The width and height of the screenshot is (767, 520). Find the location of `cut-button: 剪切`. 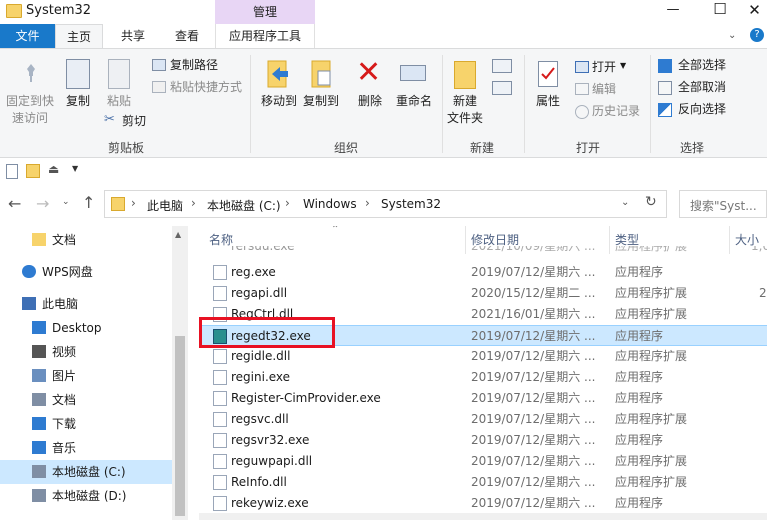

cut-button: 剪切 is located at coordinates (134, 121).